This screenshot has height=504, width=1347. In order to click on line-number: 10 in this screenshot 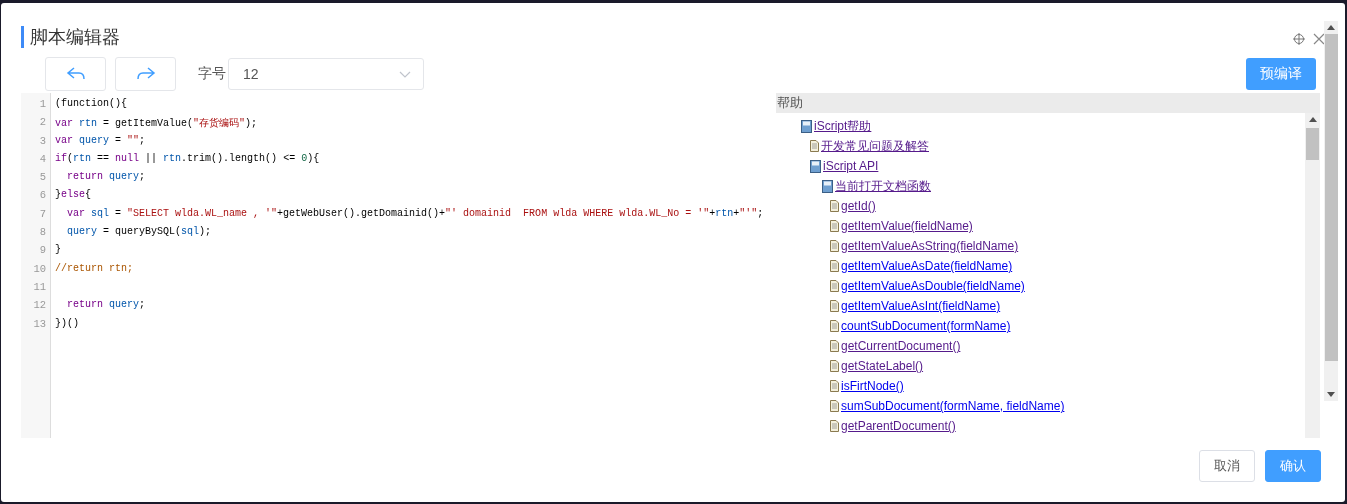, I will do `click(39, 269)`.